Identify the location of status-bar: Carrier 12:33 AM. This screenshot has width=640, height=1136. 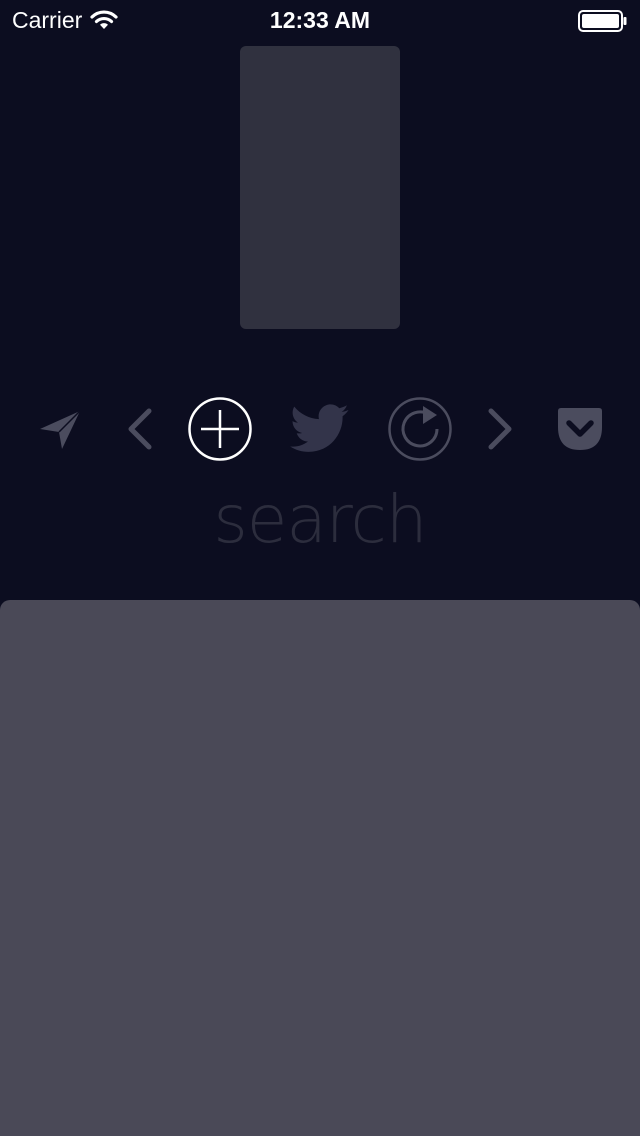
(320, 20).